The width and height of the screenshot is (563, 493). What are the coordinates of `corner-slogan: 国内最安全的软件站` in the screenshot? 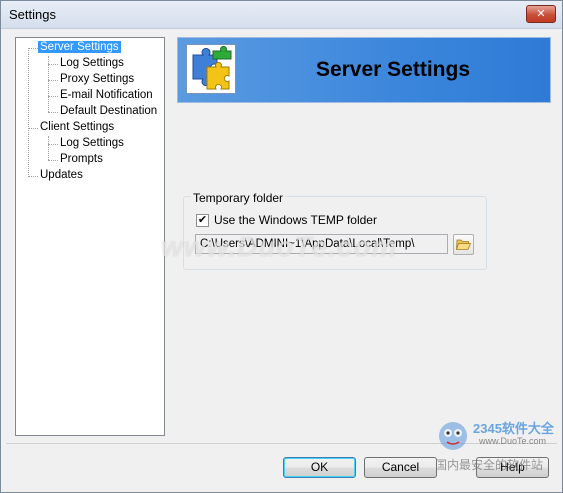 It's located at (489, 465).